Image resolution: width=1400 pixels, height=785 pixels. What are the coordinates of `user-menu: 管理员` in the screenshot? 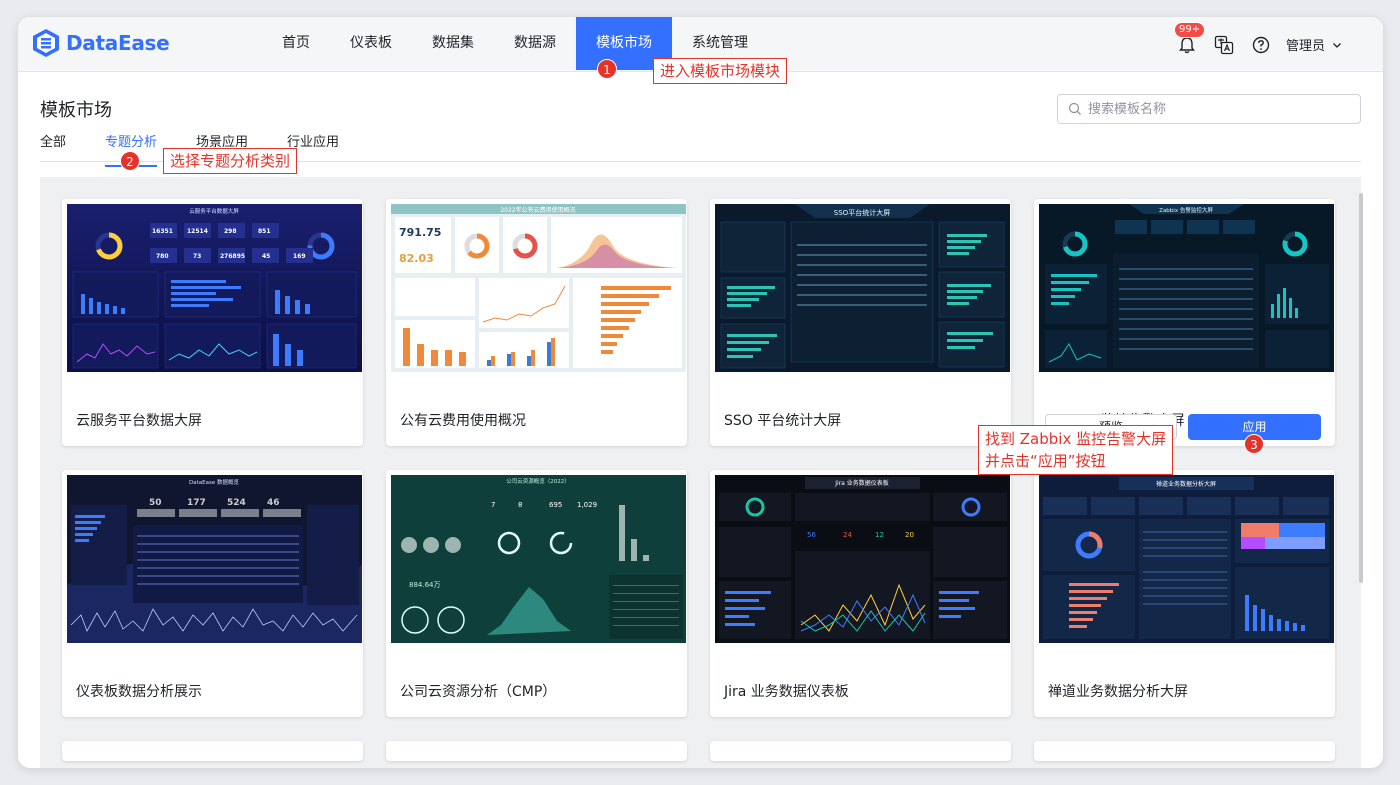 It's located at (1314, 44).